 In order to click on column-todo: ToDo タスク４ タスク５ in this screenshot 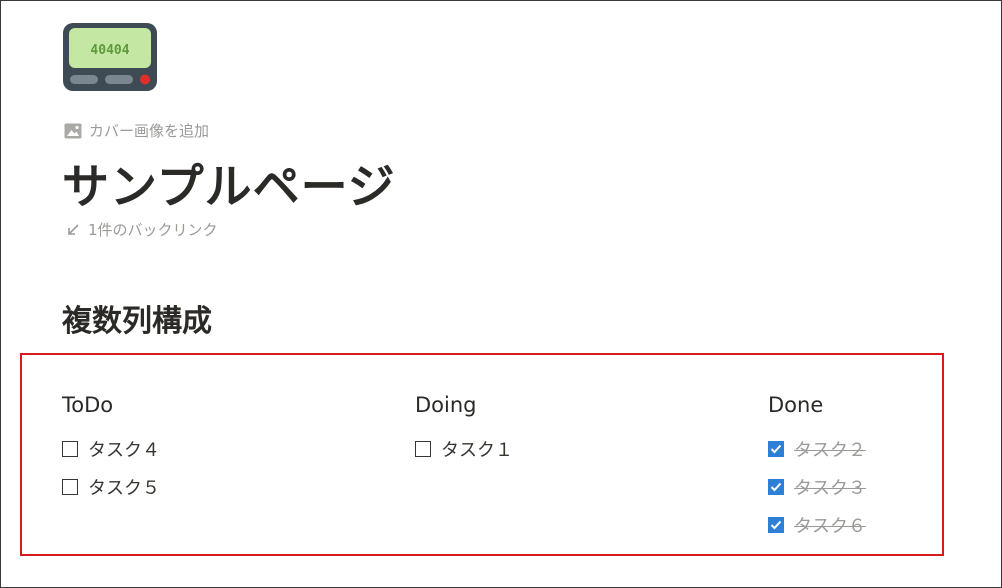, I will do `click(111, 448)`.